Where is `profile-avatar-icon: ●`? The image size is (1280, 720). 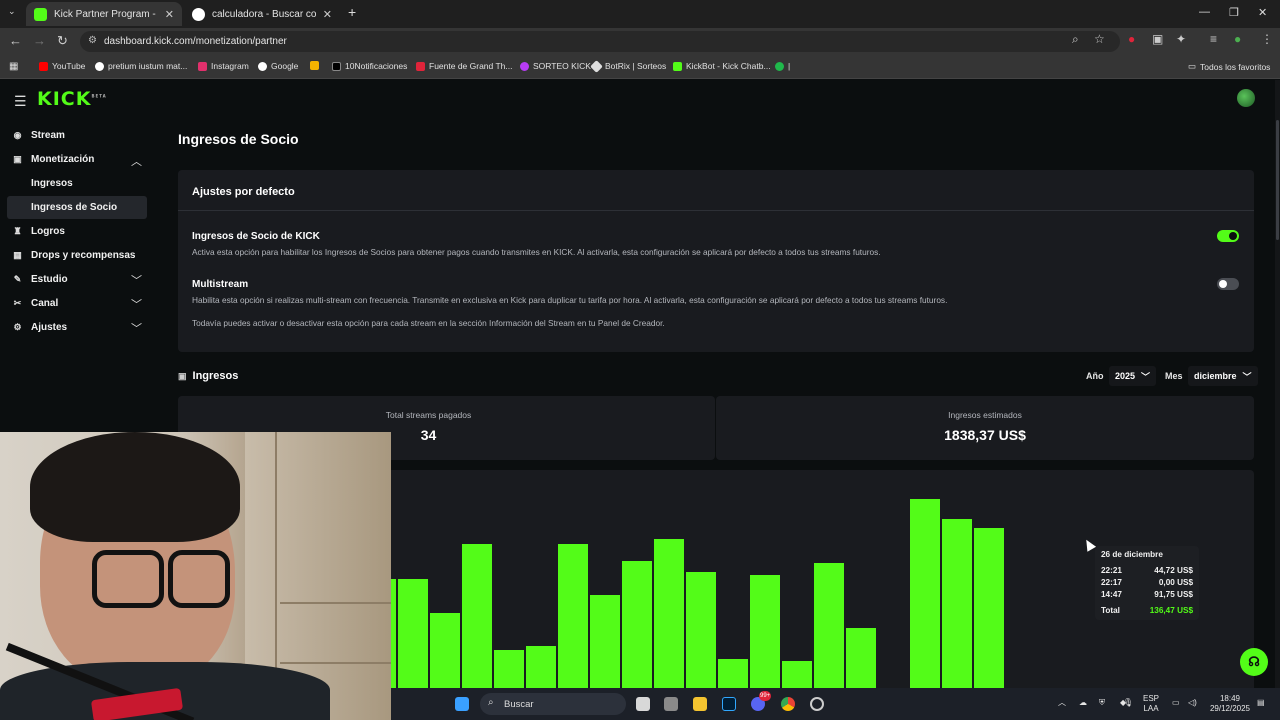
profile-avatar-icon: ● is located at coordinates (1237, 39).